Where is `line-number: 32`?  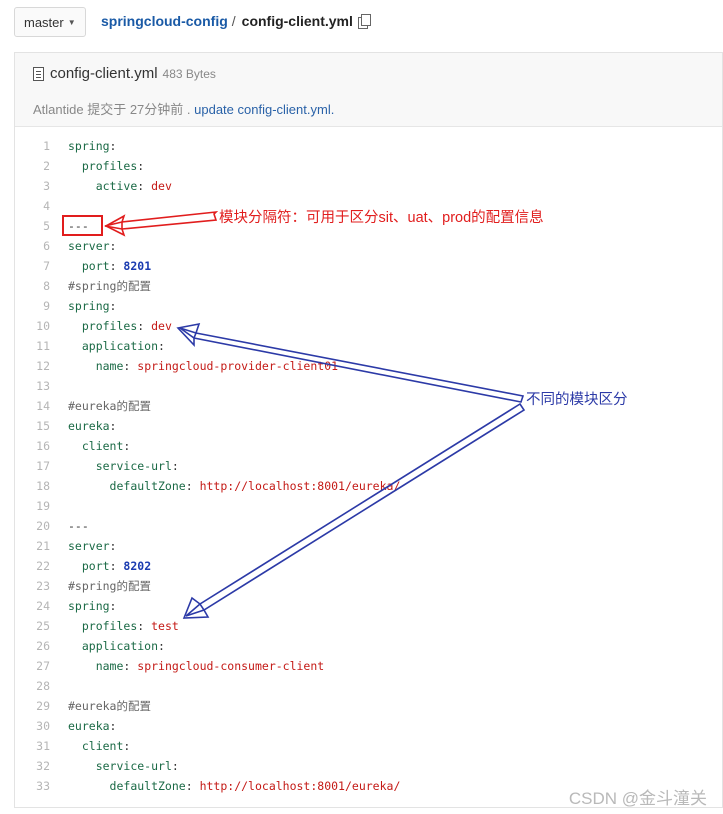 line-number: 32 is located at coordinates (43, 766).